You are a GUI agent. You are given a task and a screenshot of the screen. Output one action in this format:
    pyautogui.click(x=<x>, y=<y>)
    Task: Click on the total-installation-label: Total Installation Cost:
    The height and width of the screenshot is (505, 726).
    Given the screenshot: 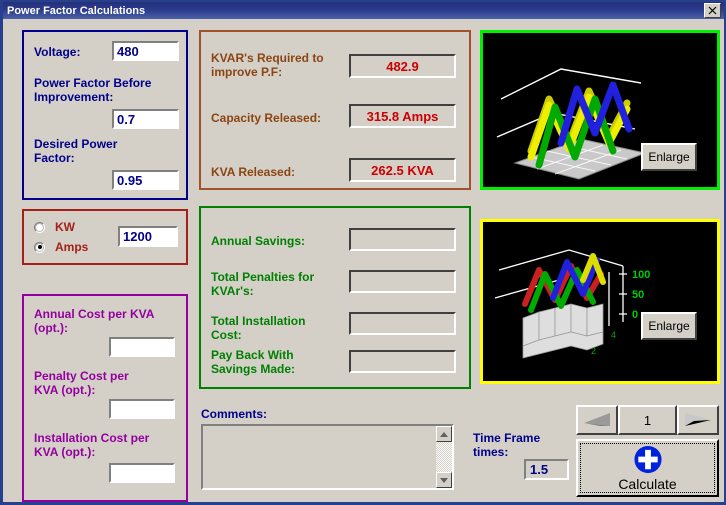 What is the action you would take?
    pyautogui.click(x=258, y=328)
    